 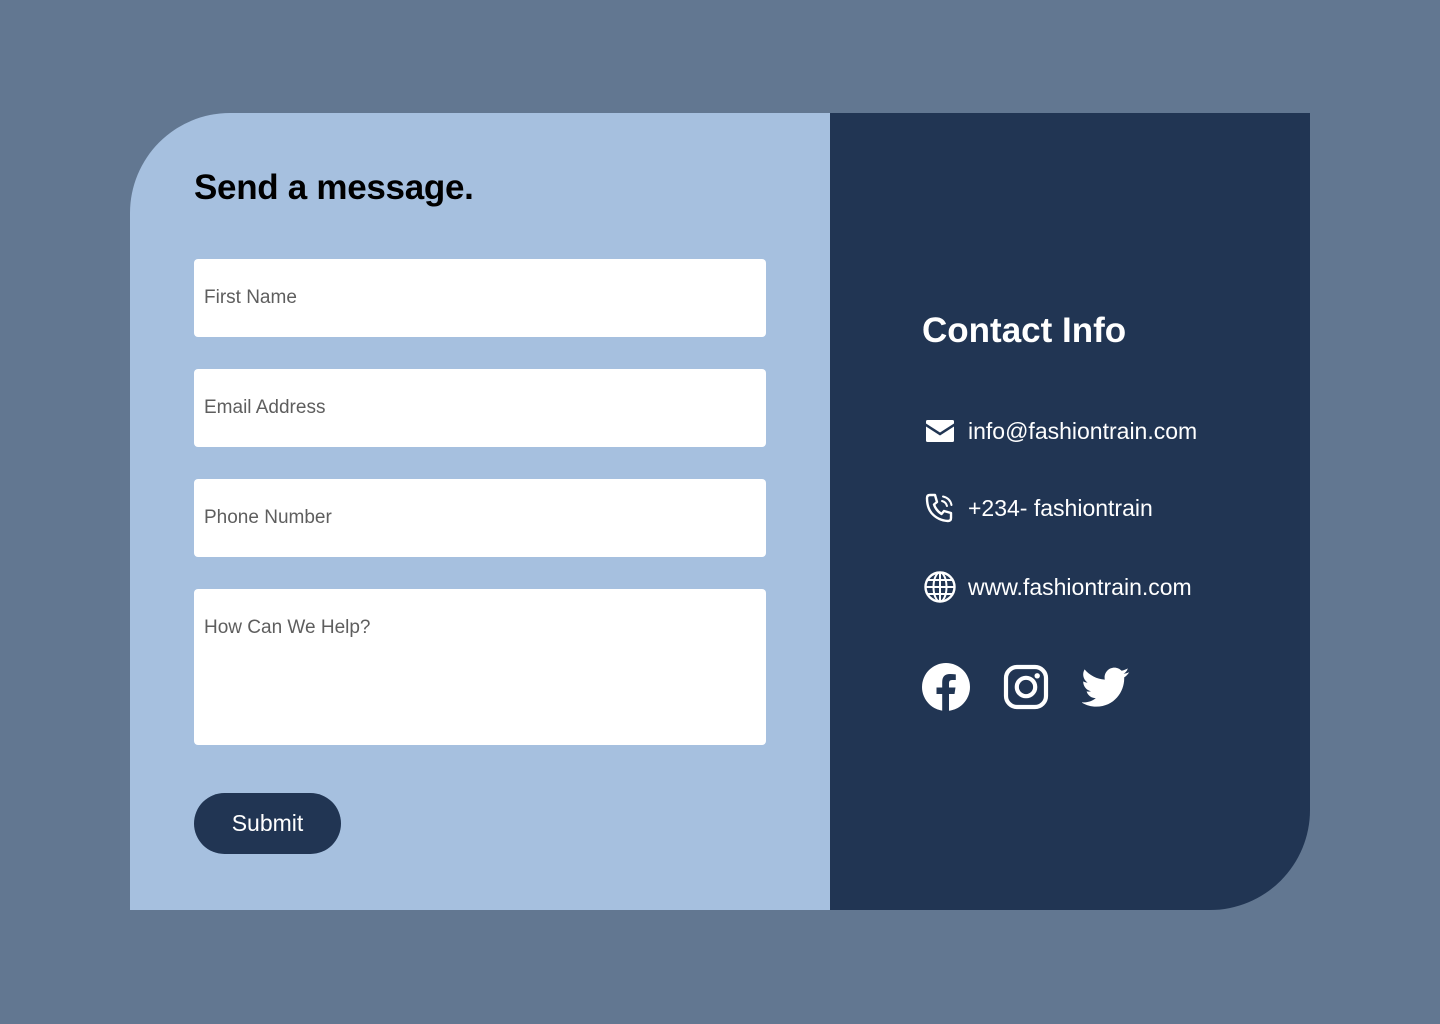 What do you see at coordinates (1106, 687) in the screenshot?
I see `twitter-icon` at bounding box center [1106, 687].